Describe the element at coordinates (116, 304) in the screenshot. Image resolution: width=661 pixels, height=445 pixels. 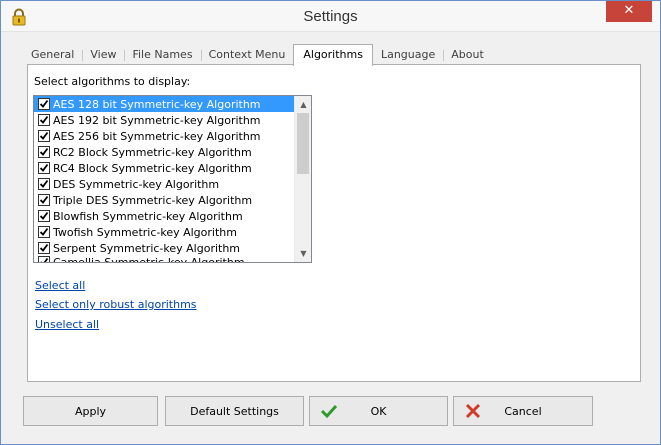
I see `select-robust-link: Select only robust algorithms` at that location.